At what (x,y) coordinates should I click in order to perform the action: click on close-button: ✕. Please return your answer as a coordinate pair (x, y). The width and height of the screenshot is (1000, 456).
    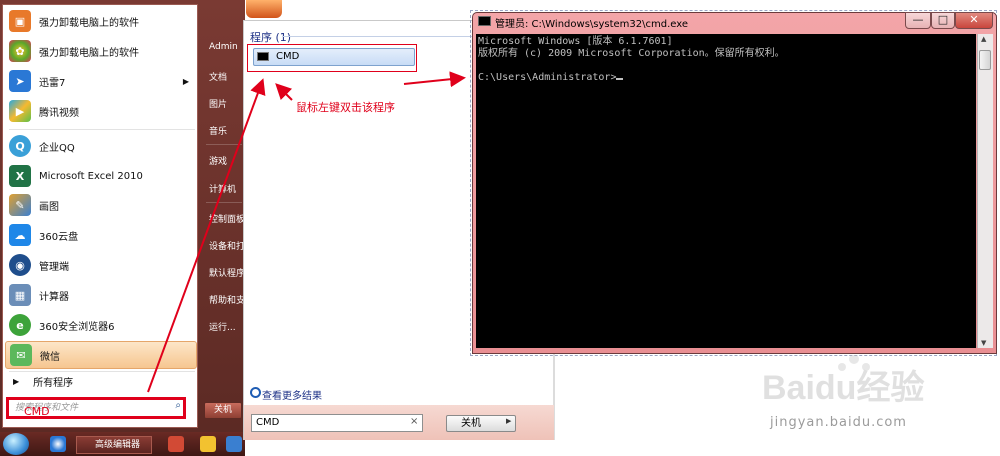
    Looking at the image, I should click on (974, 20).